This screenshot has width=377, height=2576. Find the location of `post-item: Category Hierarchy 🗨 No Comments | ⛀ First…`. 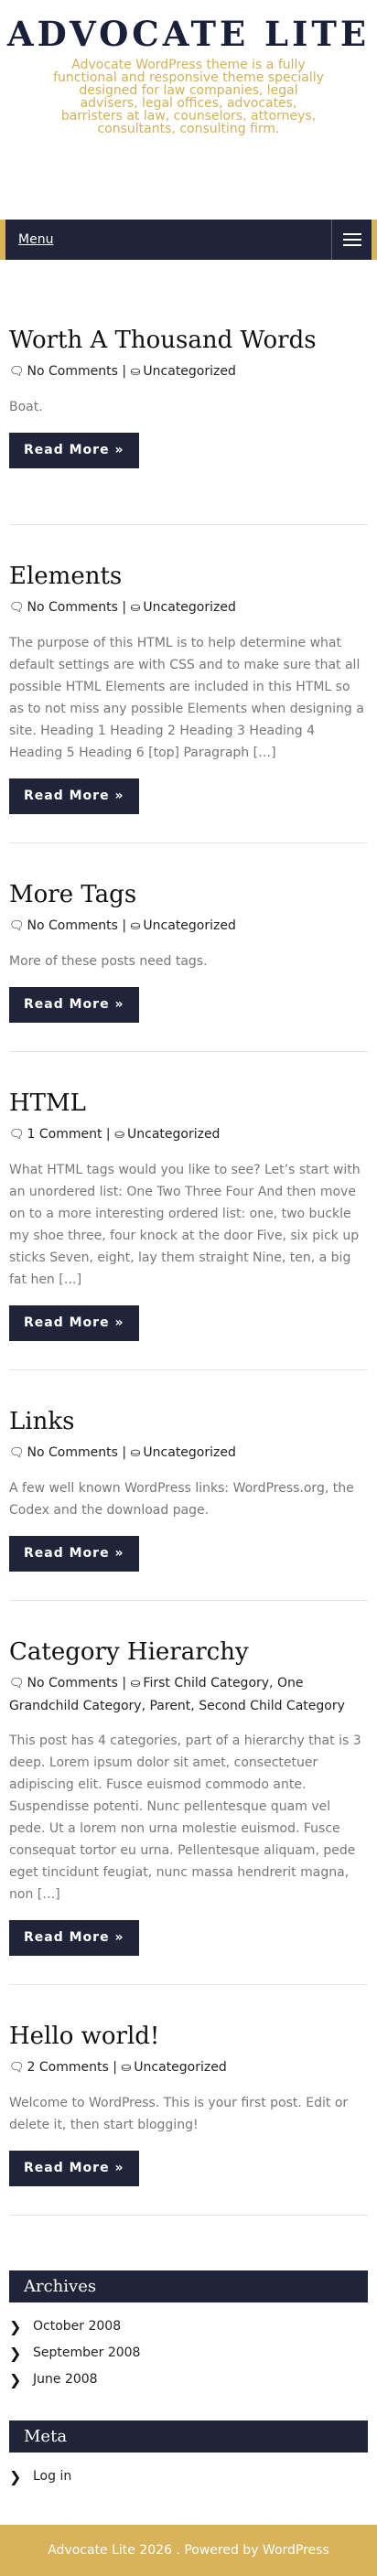

post-item: Category Hierarchy 🗨 No Comments | ⛀ First… is located at coordinates (188, 1793).